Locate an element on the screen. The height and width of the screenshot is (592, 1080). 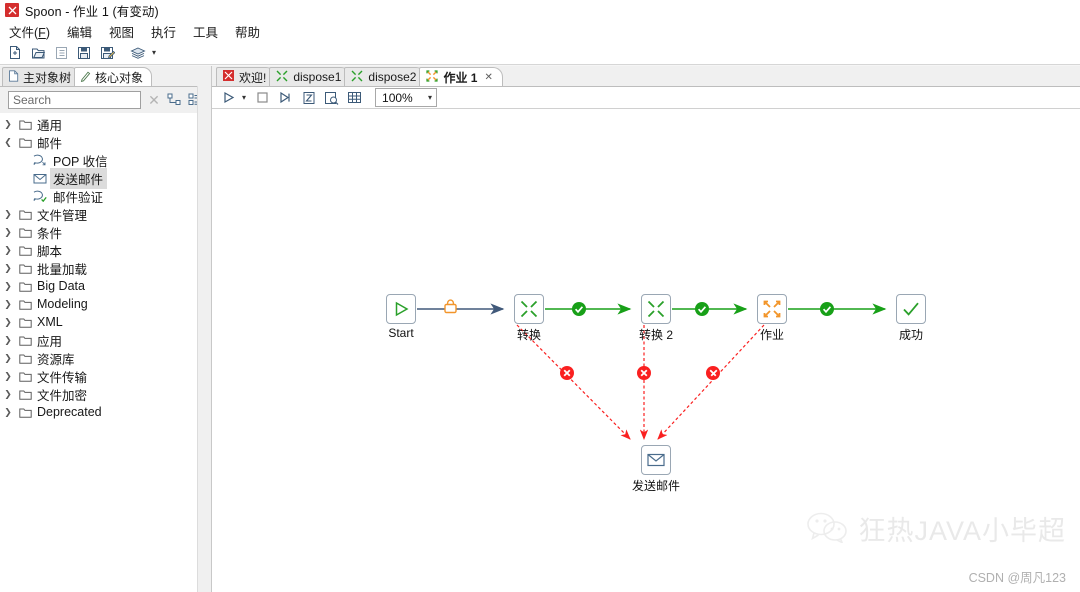
mail-verify-icon is located at coordinates (40, 196).